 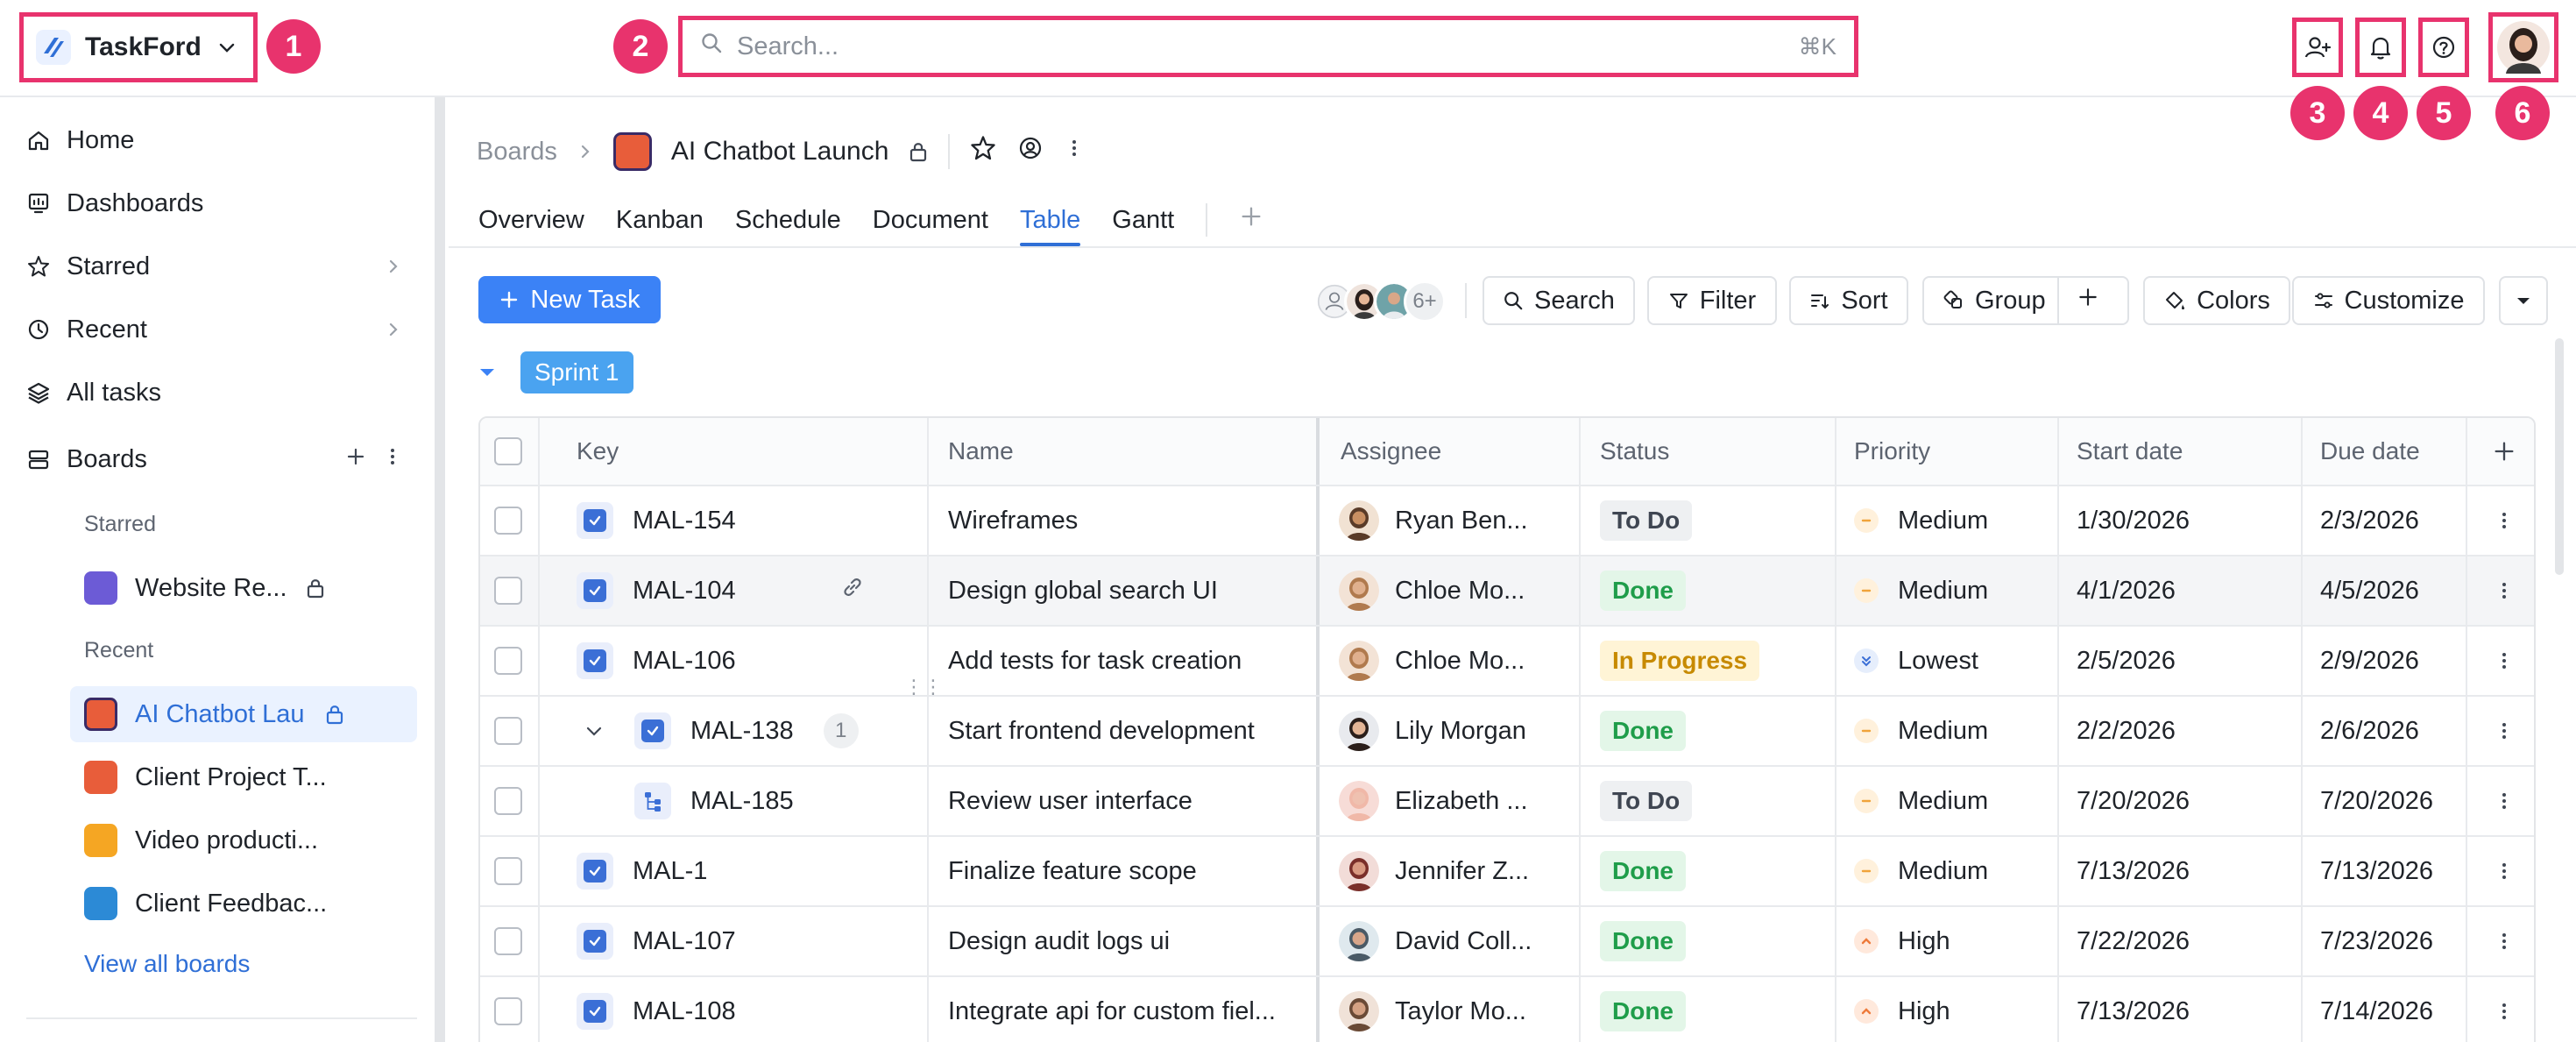 What do you see at coordinates (2504, 452) in the screenshot?
I see `add-column-button` at bounding box center [2504, 452].